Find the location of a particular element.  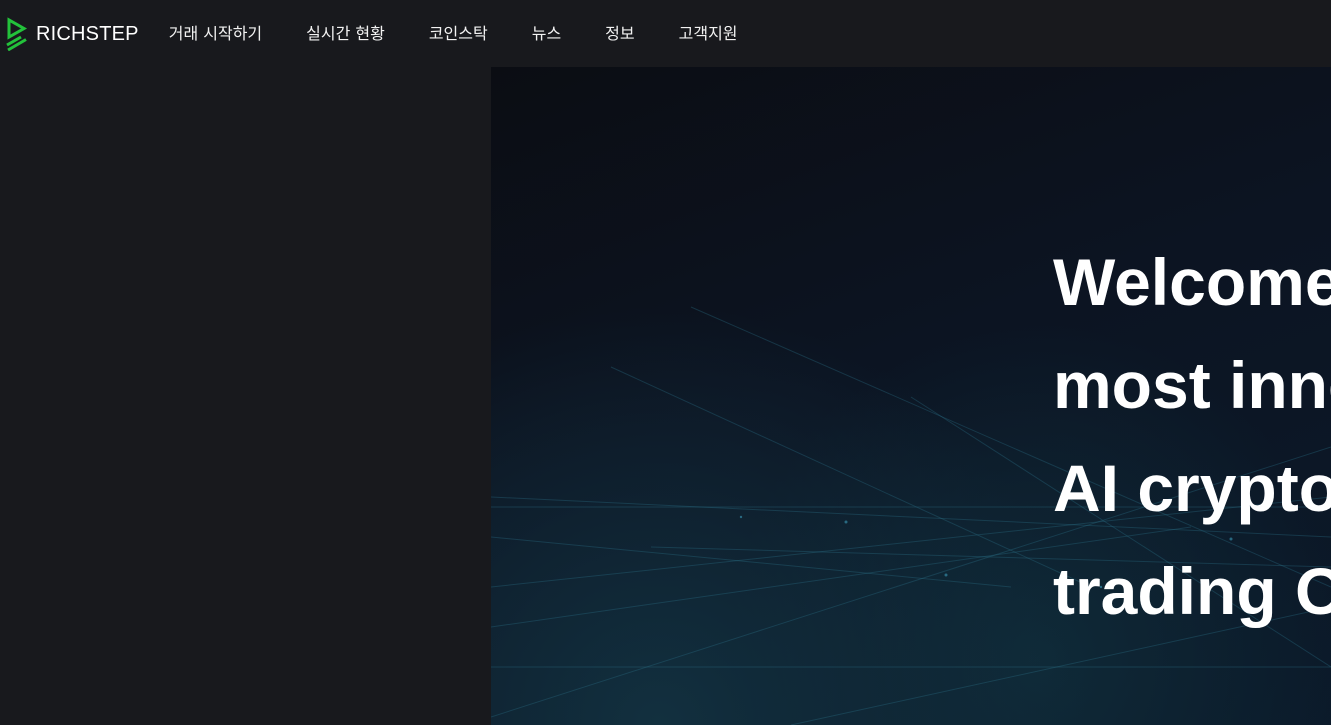

hero-headline-line-2: most inno is located at coordinates (1192, 385).